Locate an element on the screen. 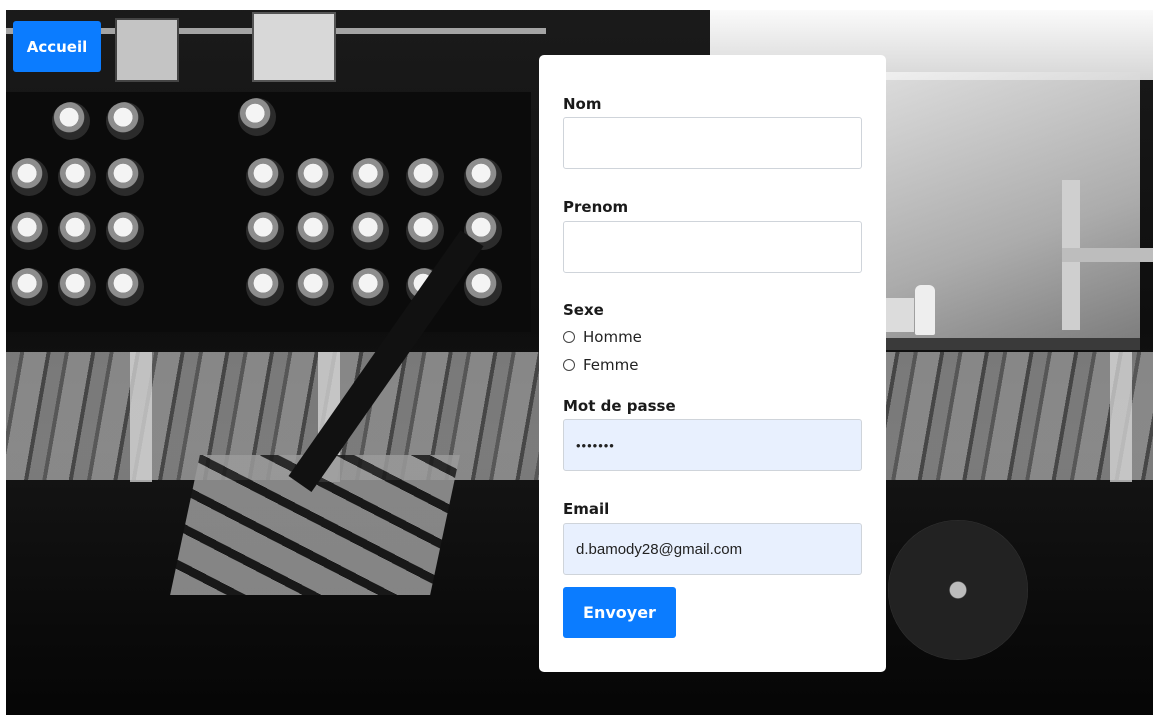 The width and height of the screenshot is (1153, 721). prenom-label: Prenom is located at coordinates (596, 207).